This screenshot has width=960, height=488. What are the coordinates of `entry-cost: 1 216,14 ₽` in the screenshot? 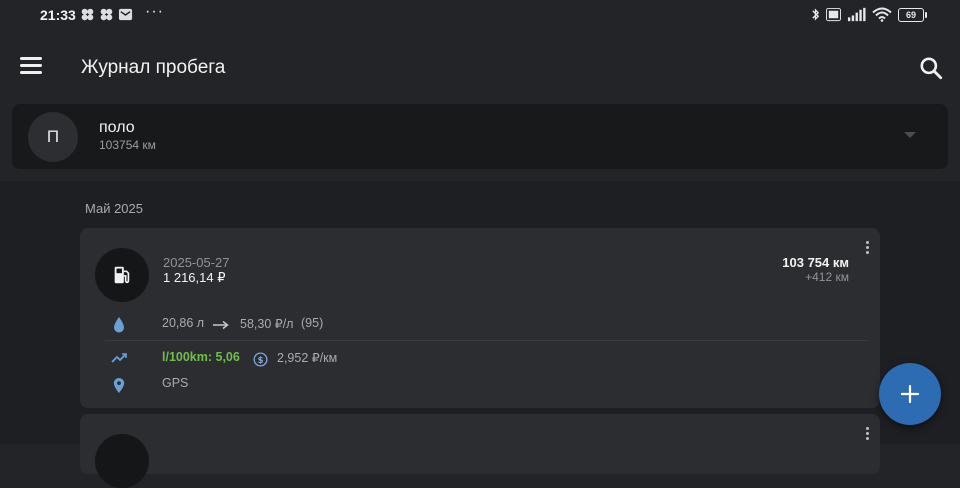 It's located at (194, 277).